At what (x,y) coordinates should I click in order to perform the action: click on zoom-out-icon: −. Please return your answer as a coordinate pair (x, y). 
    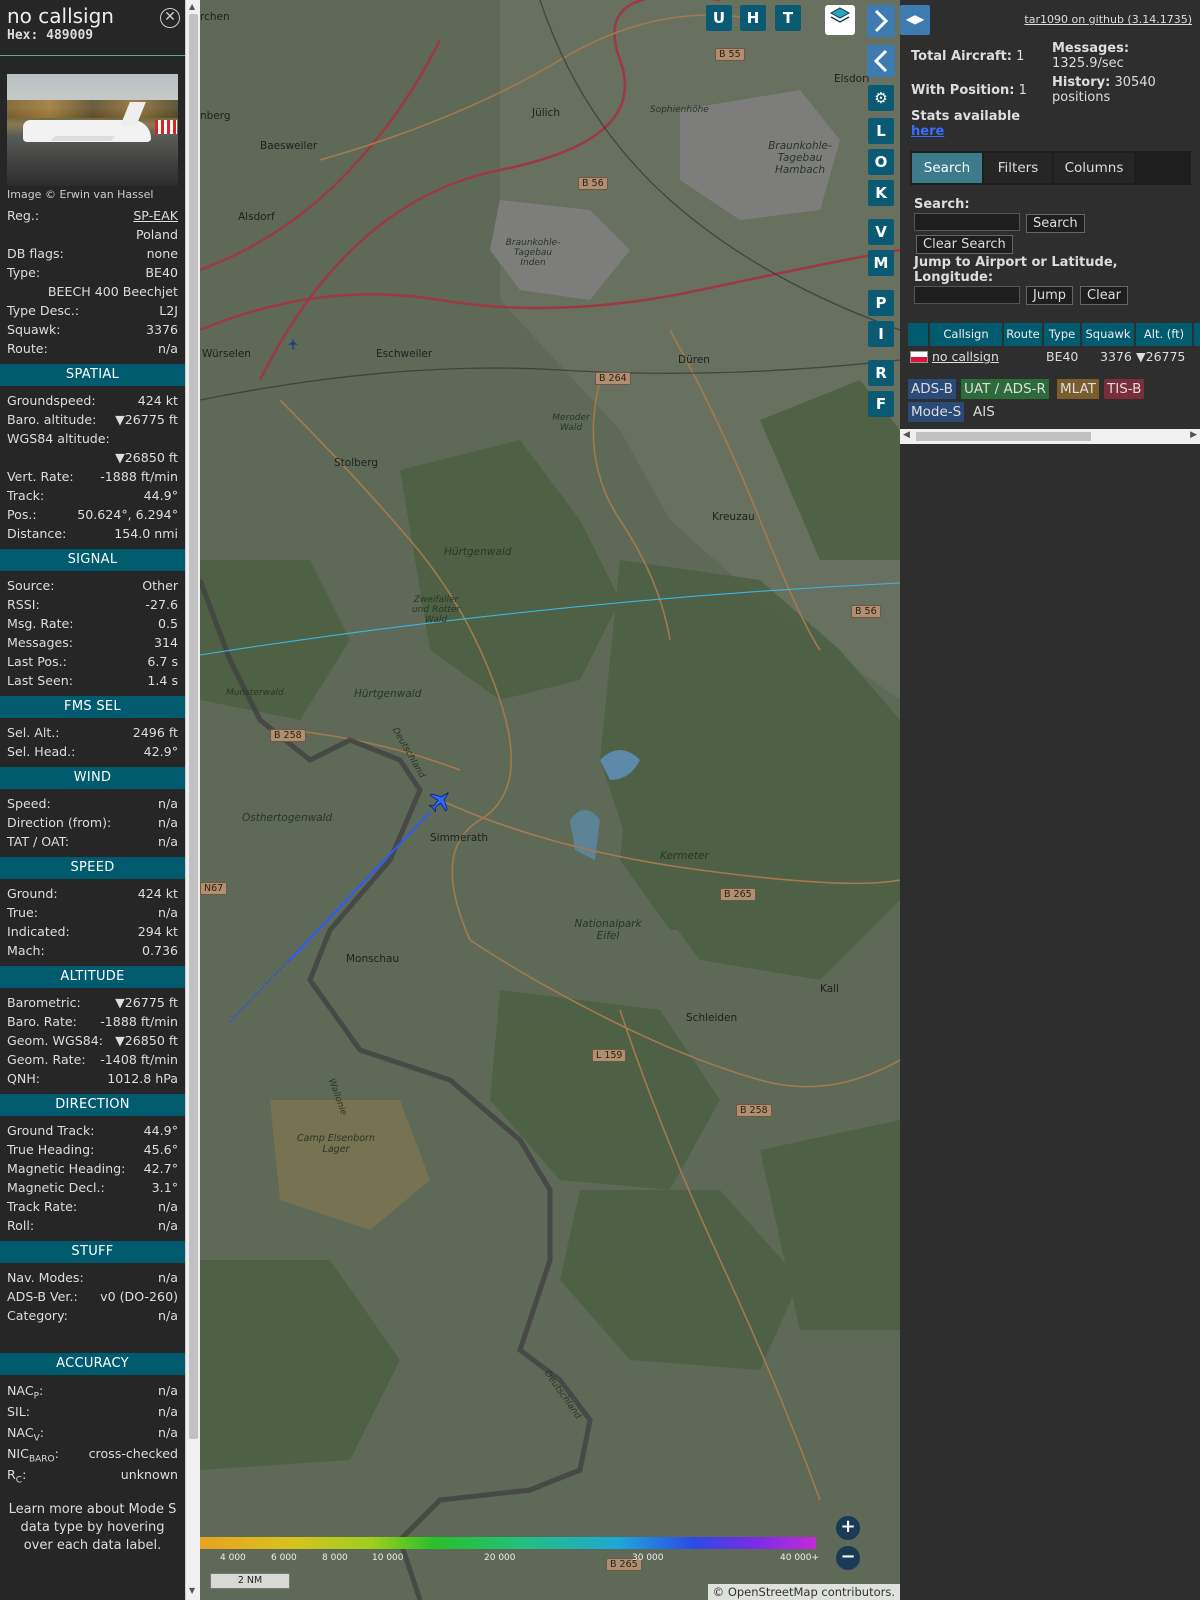
    Looking at the image, I should click on (848, 1558).